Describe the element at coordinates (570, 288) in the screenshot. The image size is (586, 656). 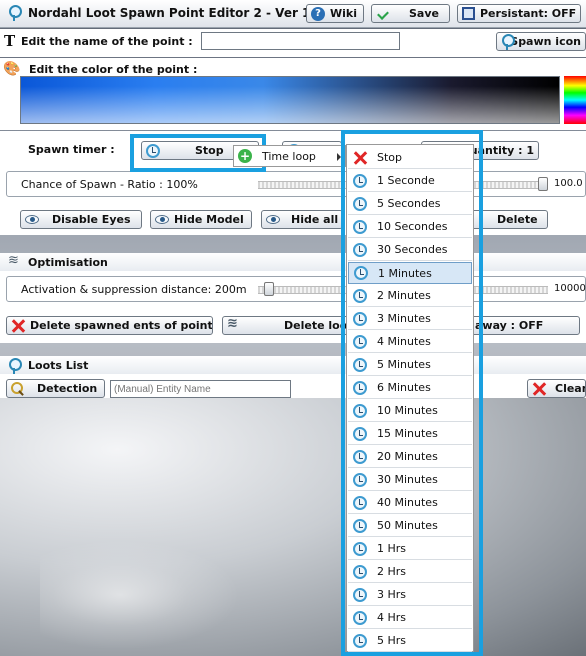
I see `activation-value: 10000.` at that location.